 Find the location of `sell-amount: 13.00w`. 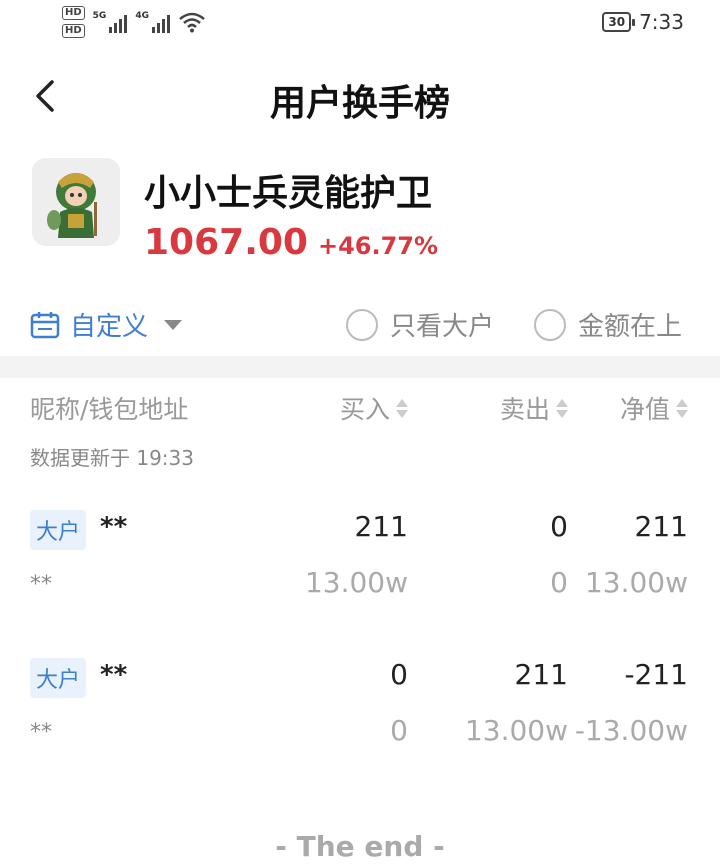

sell-amount: 13.00w is located at coordinates (516, 730).